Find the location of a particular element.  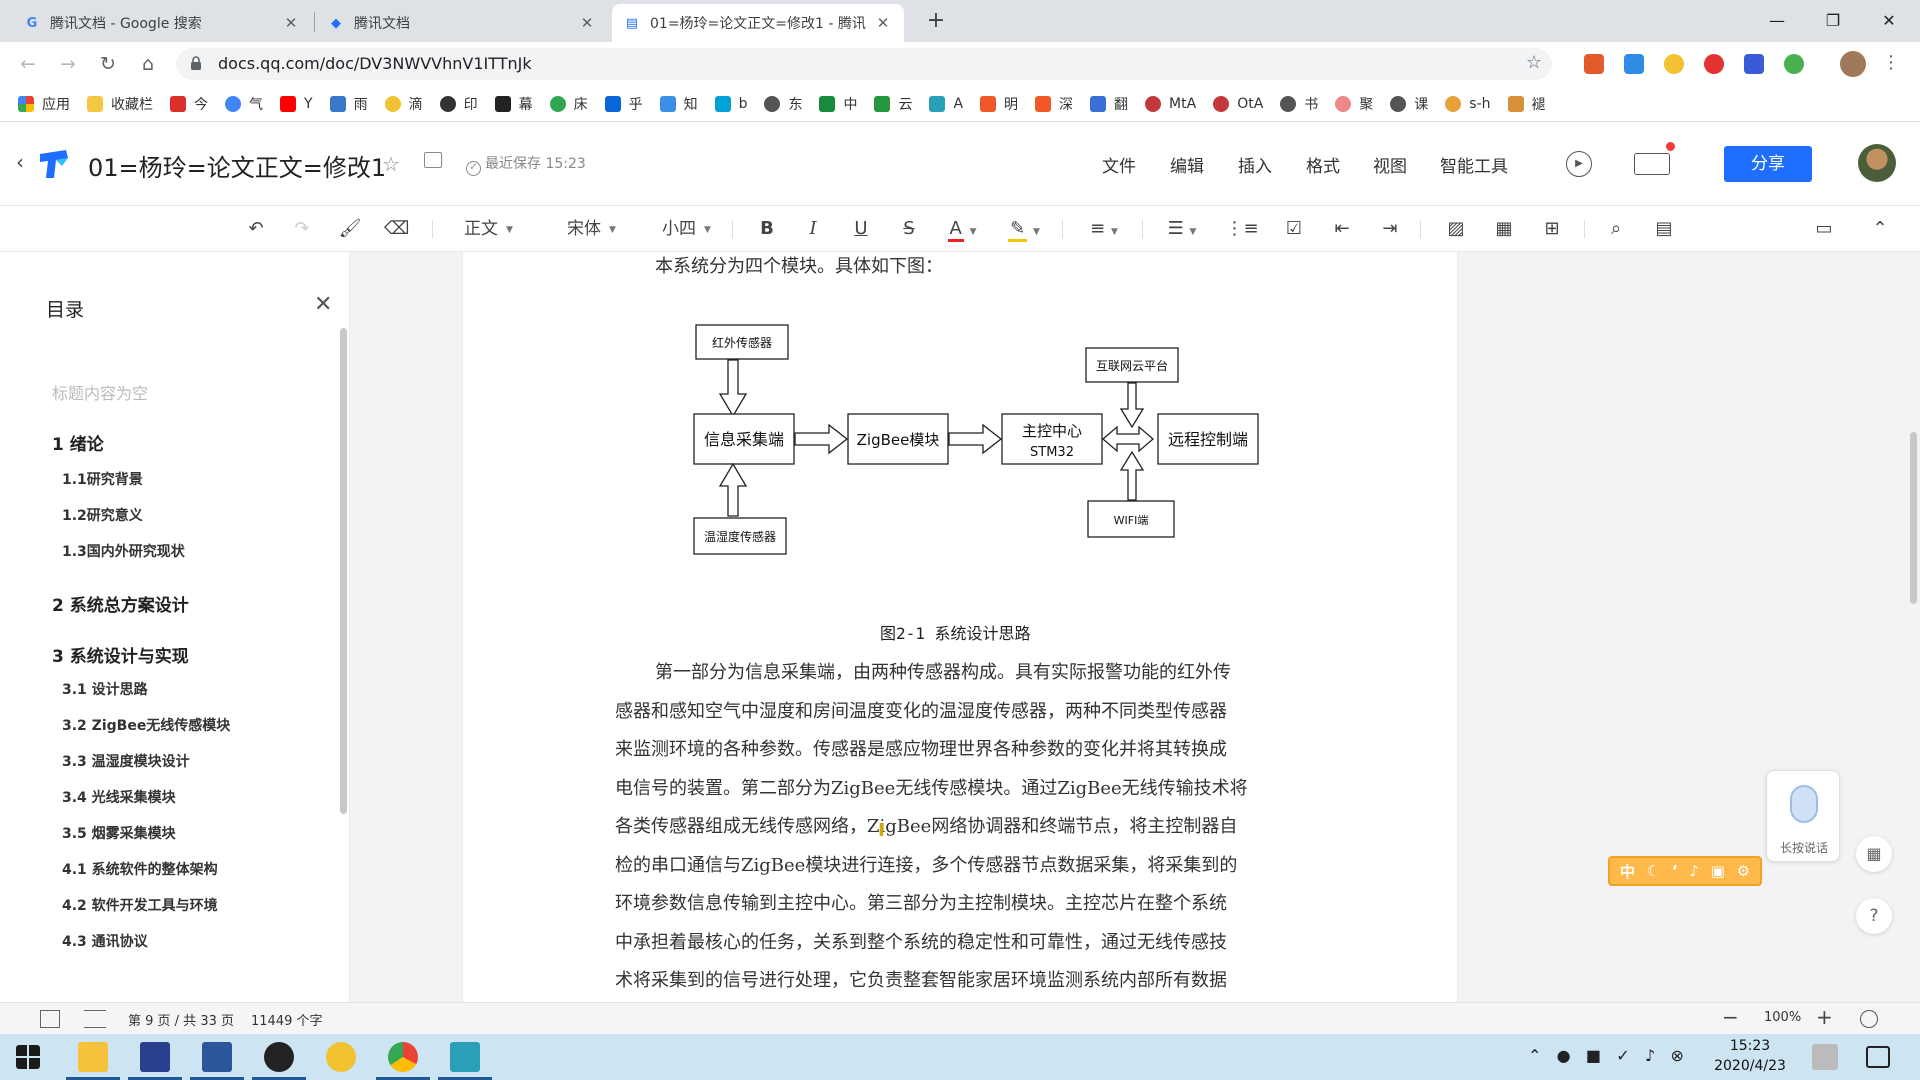

browser-tab-google: G 腾讯文档 - Google 搜索 ✕ is located at coordinates (162, 23).